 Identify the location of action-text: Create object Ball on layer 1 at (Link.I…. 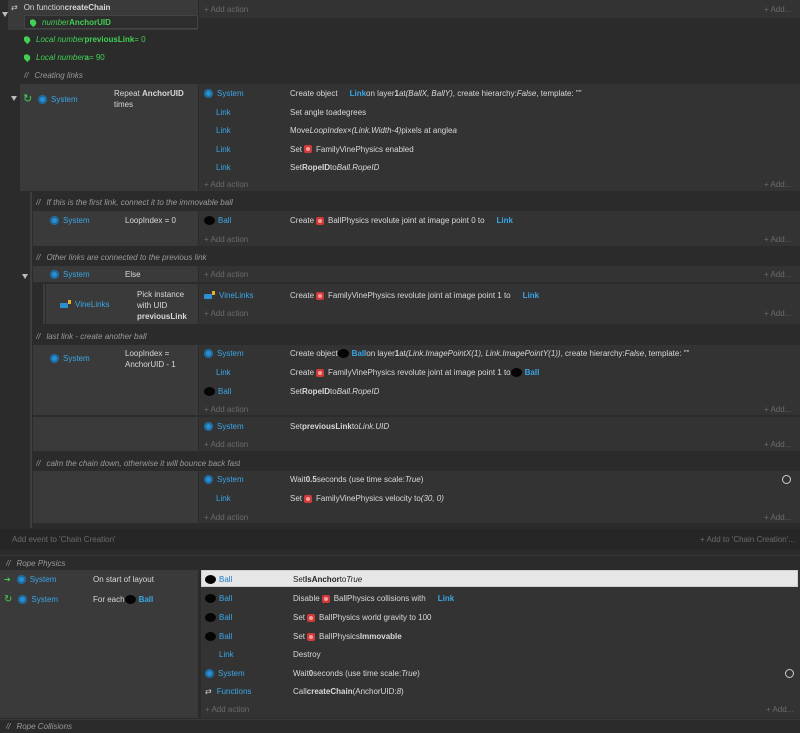
(489, 353).